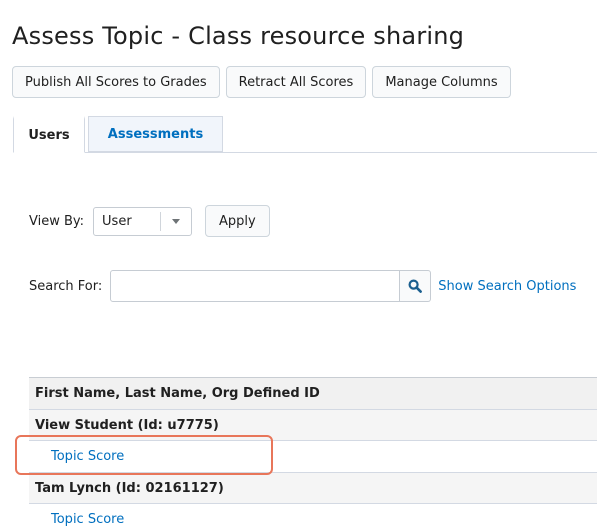 The width and height of the screenshot is (597, 532). Describe the element at coordinates (117, 221) in the screenshot. I see `view-by-selected-value: User` at that location.